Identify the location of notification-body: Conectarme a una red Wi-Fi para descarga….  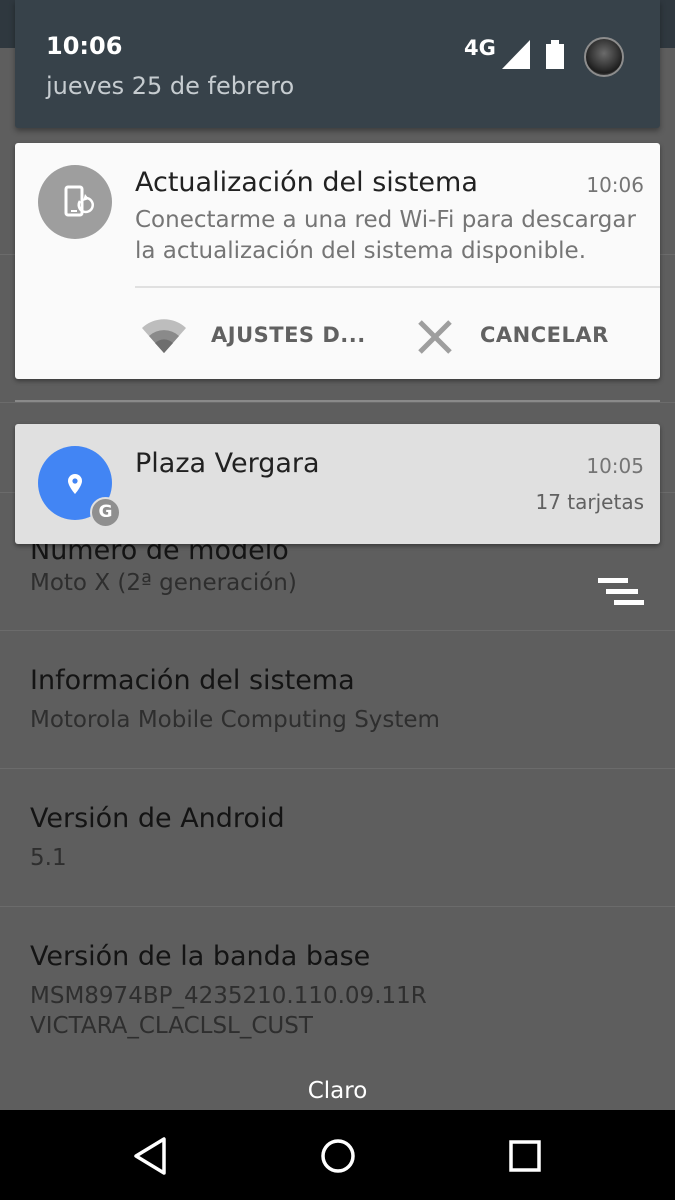
(385, 235).